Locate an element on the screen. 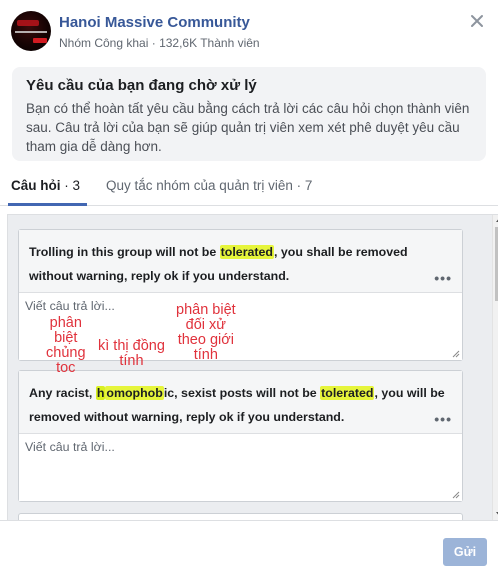  active-tab-indicator is located at coordinates (47, 204).